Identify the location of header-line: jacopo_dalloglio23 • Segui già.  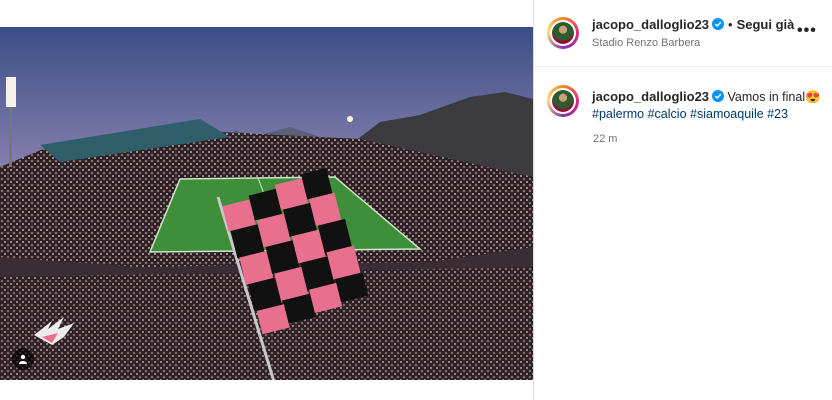
(693, 24).